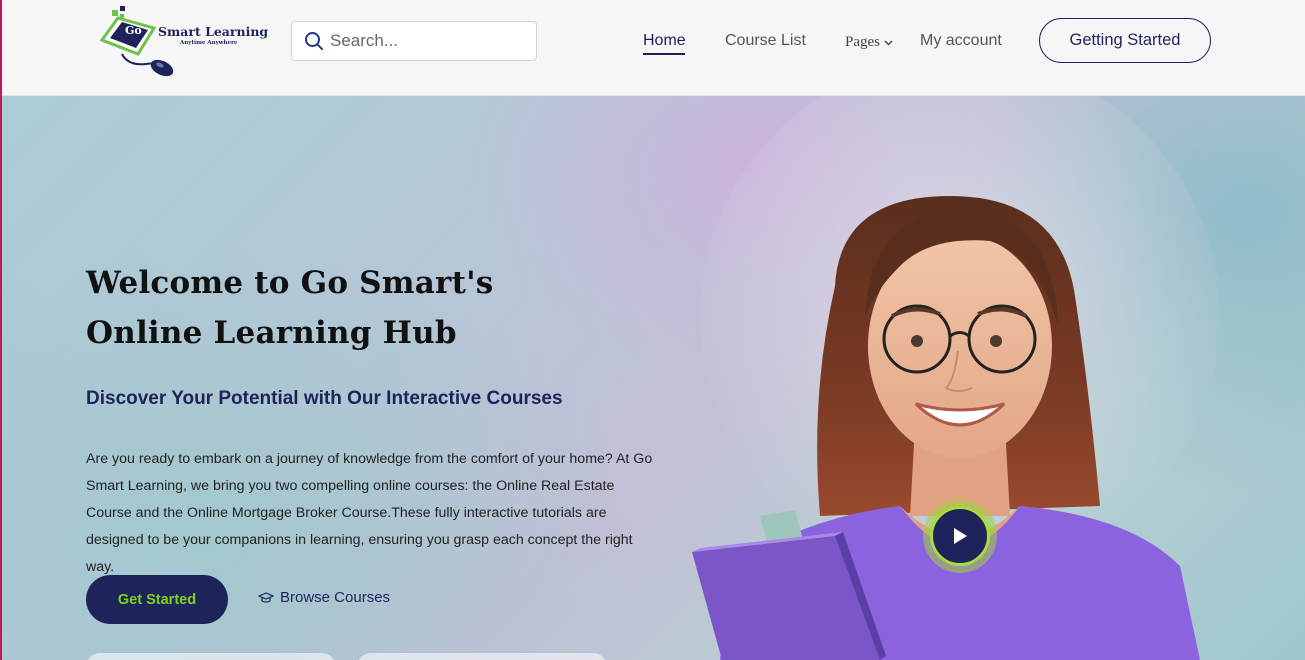 This screenshot has height=660, width=1305. What do you see at coordinates (314, 41) in the screenshot?
I see `search-icon` at bounding box center [314, 41].